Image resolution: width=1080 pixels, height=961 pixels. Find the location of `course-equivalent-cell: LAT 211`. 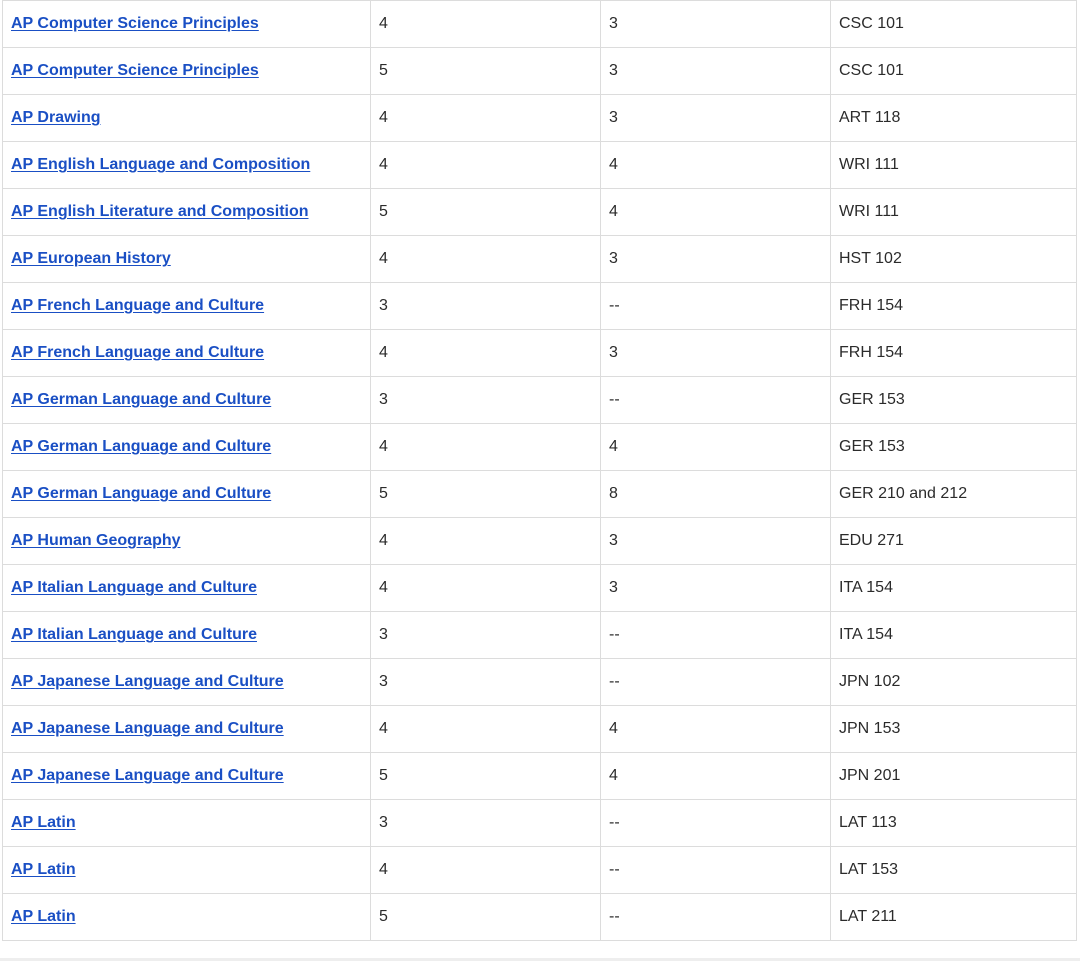

course-equivalent-cell: LAT 211 is located at coordinates (953, 917).